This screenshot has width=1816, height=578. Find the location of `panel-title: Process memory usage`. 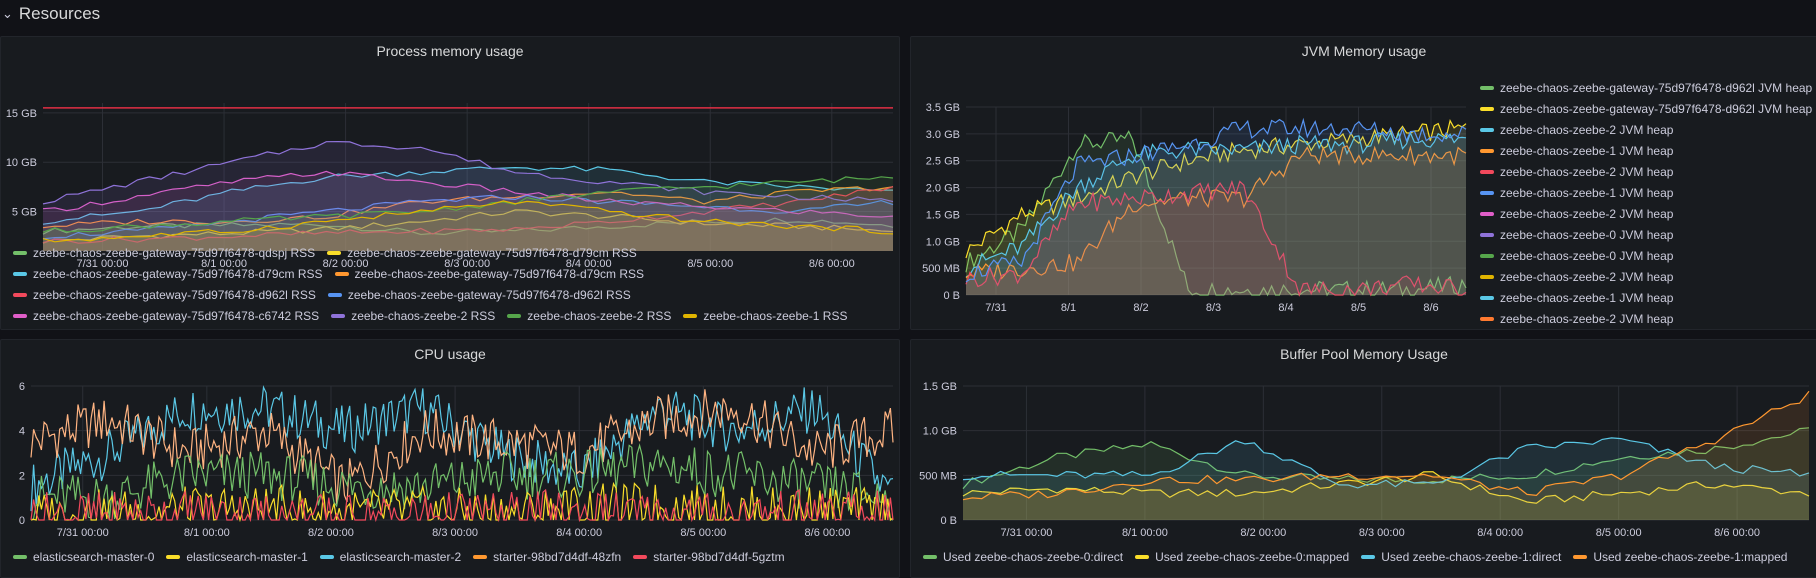

panel-title: Process memory usage is located at coordinates (450, 51).